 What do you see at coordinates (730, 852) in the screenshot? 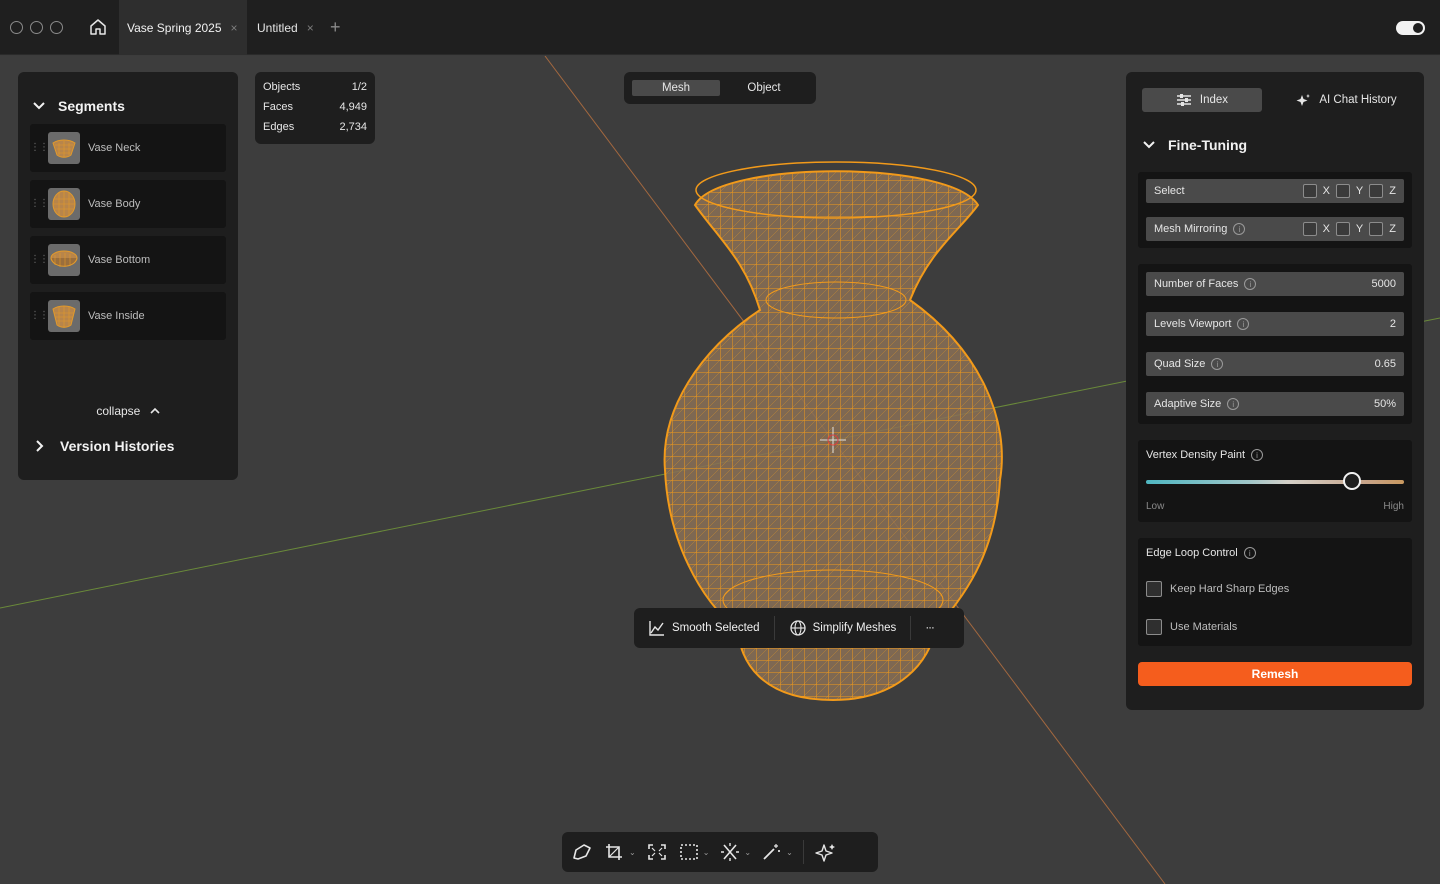
I see `transform-icon` at bounding box center [730, 852].